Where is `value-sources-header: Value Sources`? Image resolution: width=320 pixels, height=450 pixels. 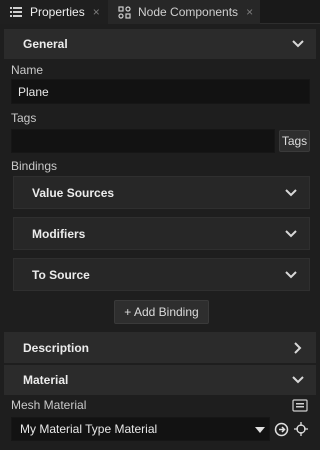
value-sources-header: Value Sources is located at coordinates (161, 192).